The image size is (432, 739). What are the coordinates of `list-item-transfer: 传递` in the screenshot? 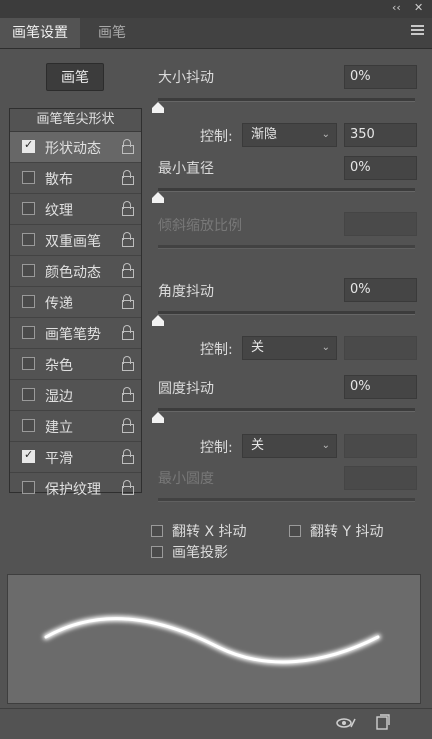 It's located at (75, 302).